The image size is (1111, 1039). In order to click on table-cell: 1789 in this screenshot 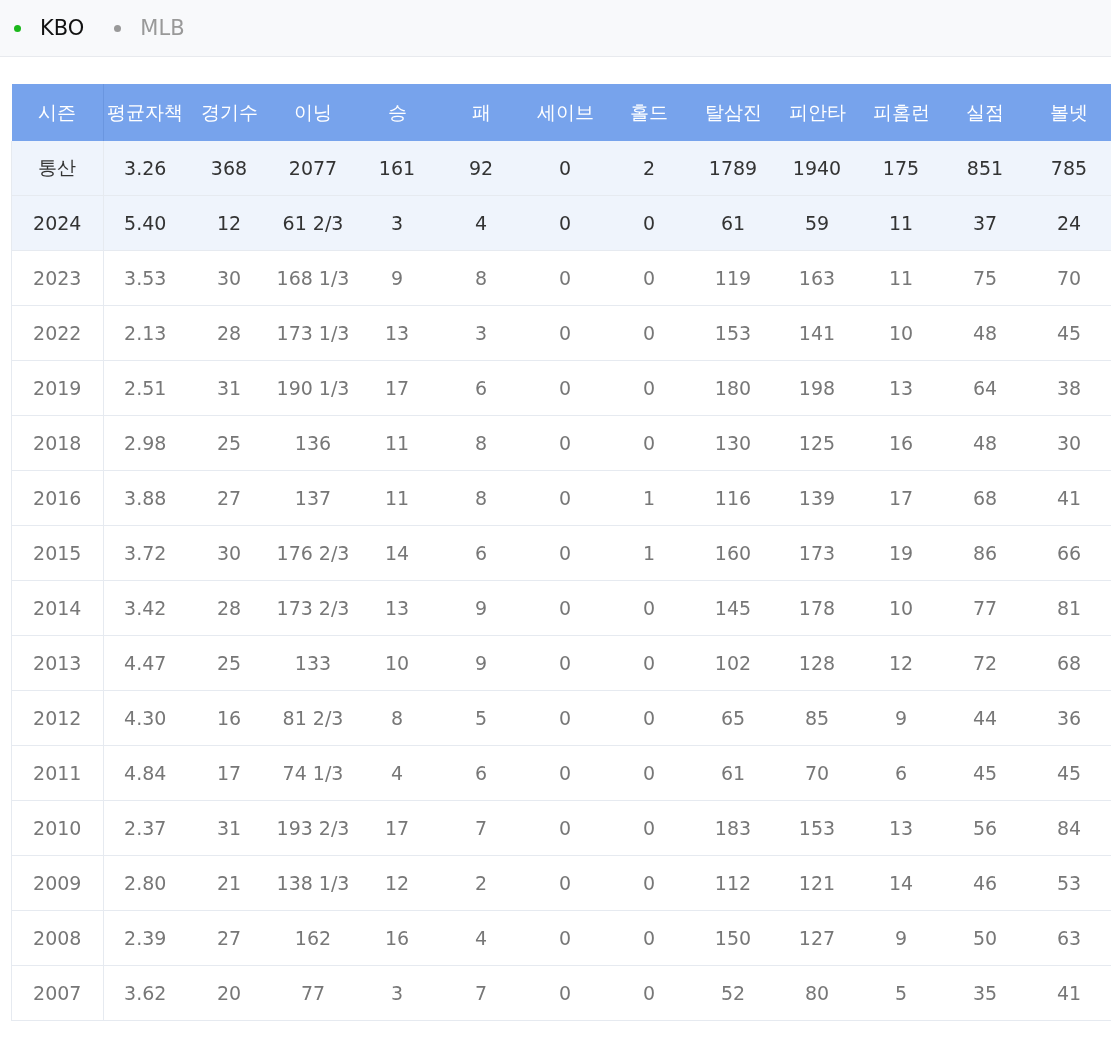, I will do `click(733, 168)`.